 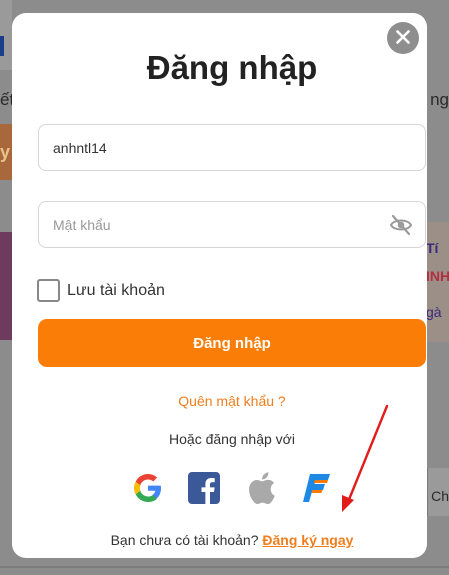 I want to click on or-login-with-text: Hoặc đăng nhập với, so click(x=232, y=439).